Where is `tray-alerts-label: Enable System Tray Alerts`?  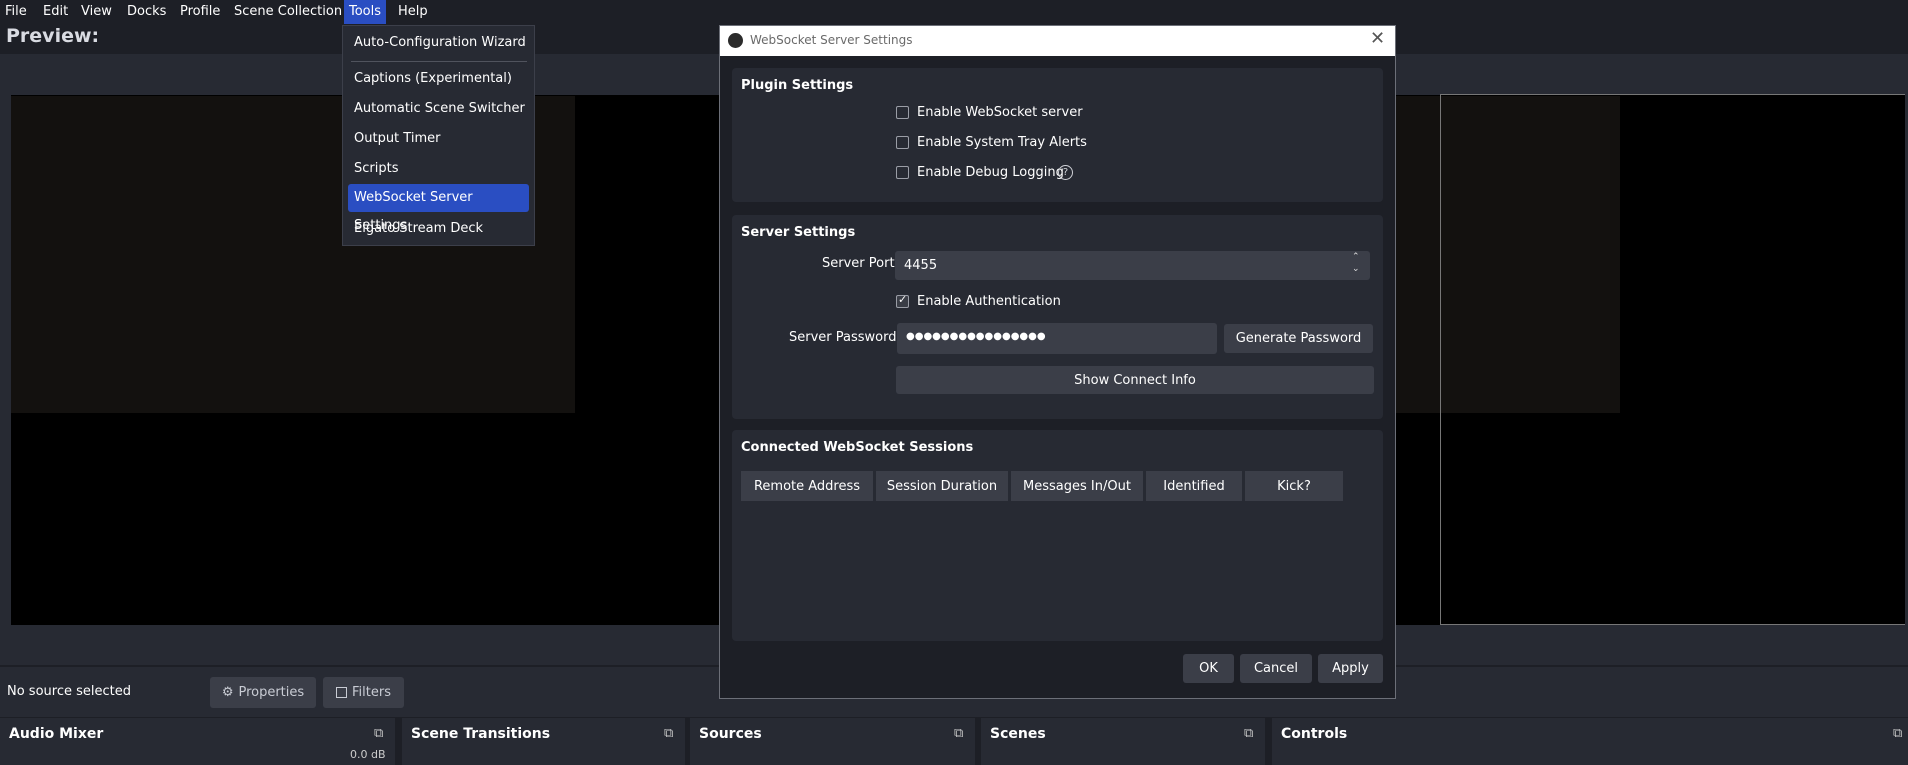
tray-alerts-label: Enable System Tray Alerts is located at coordinates (1002, 142).